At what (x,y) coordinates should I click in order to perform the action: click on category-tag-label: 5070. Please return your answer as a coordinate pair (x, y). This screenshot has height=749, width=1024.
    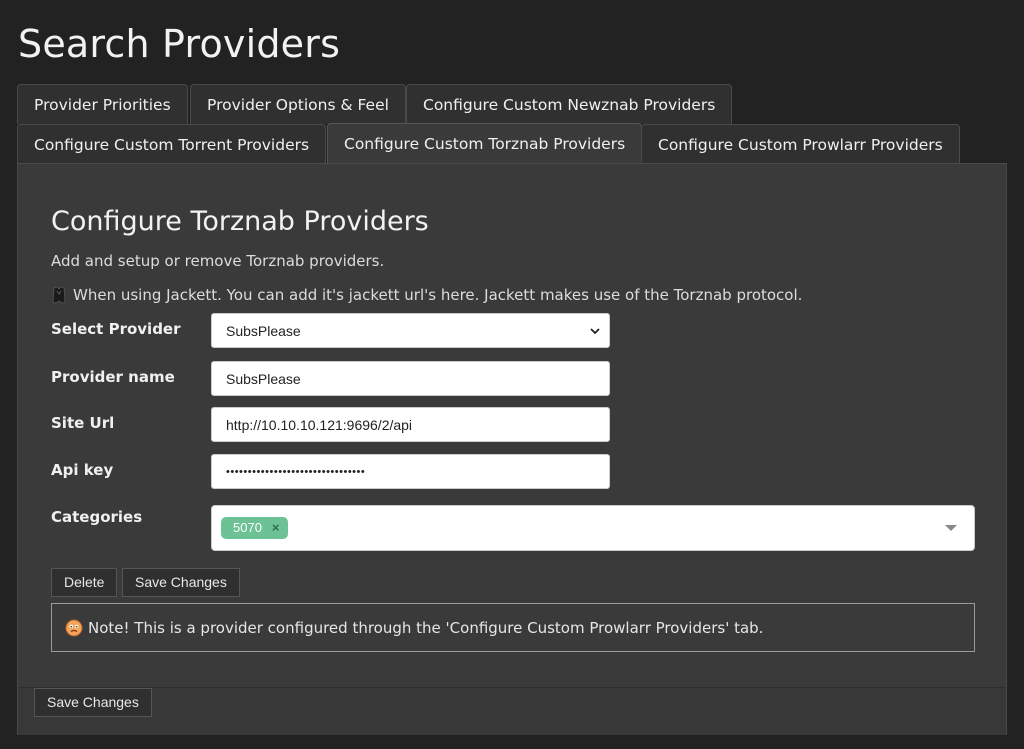
    Looking at the image, I should click on (247, 527).